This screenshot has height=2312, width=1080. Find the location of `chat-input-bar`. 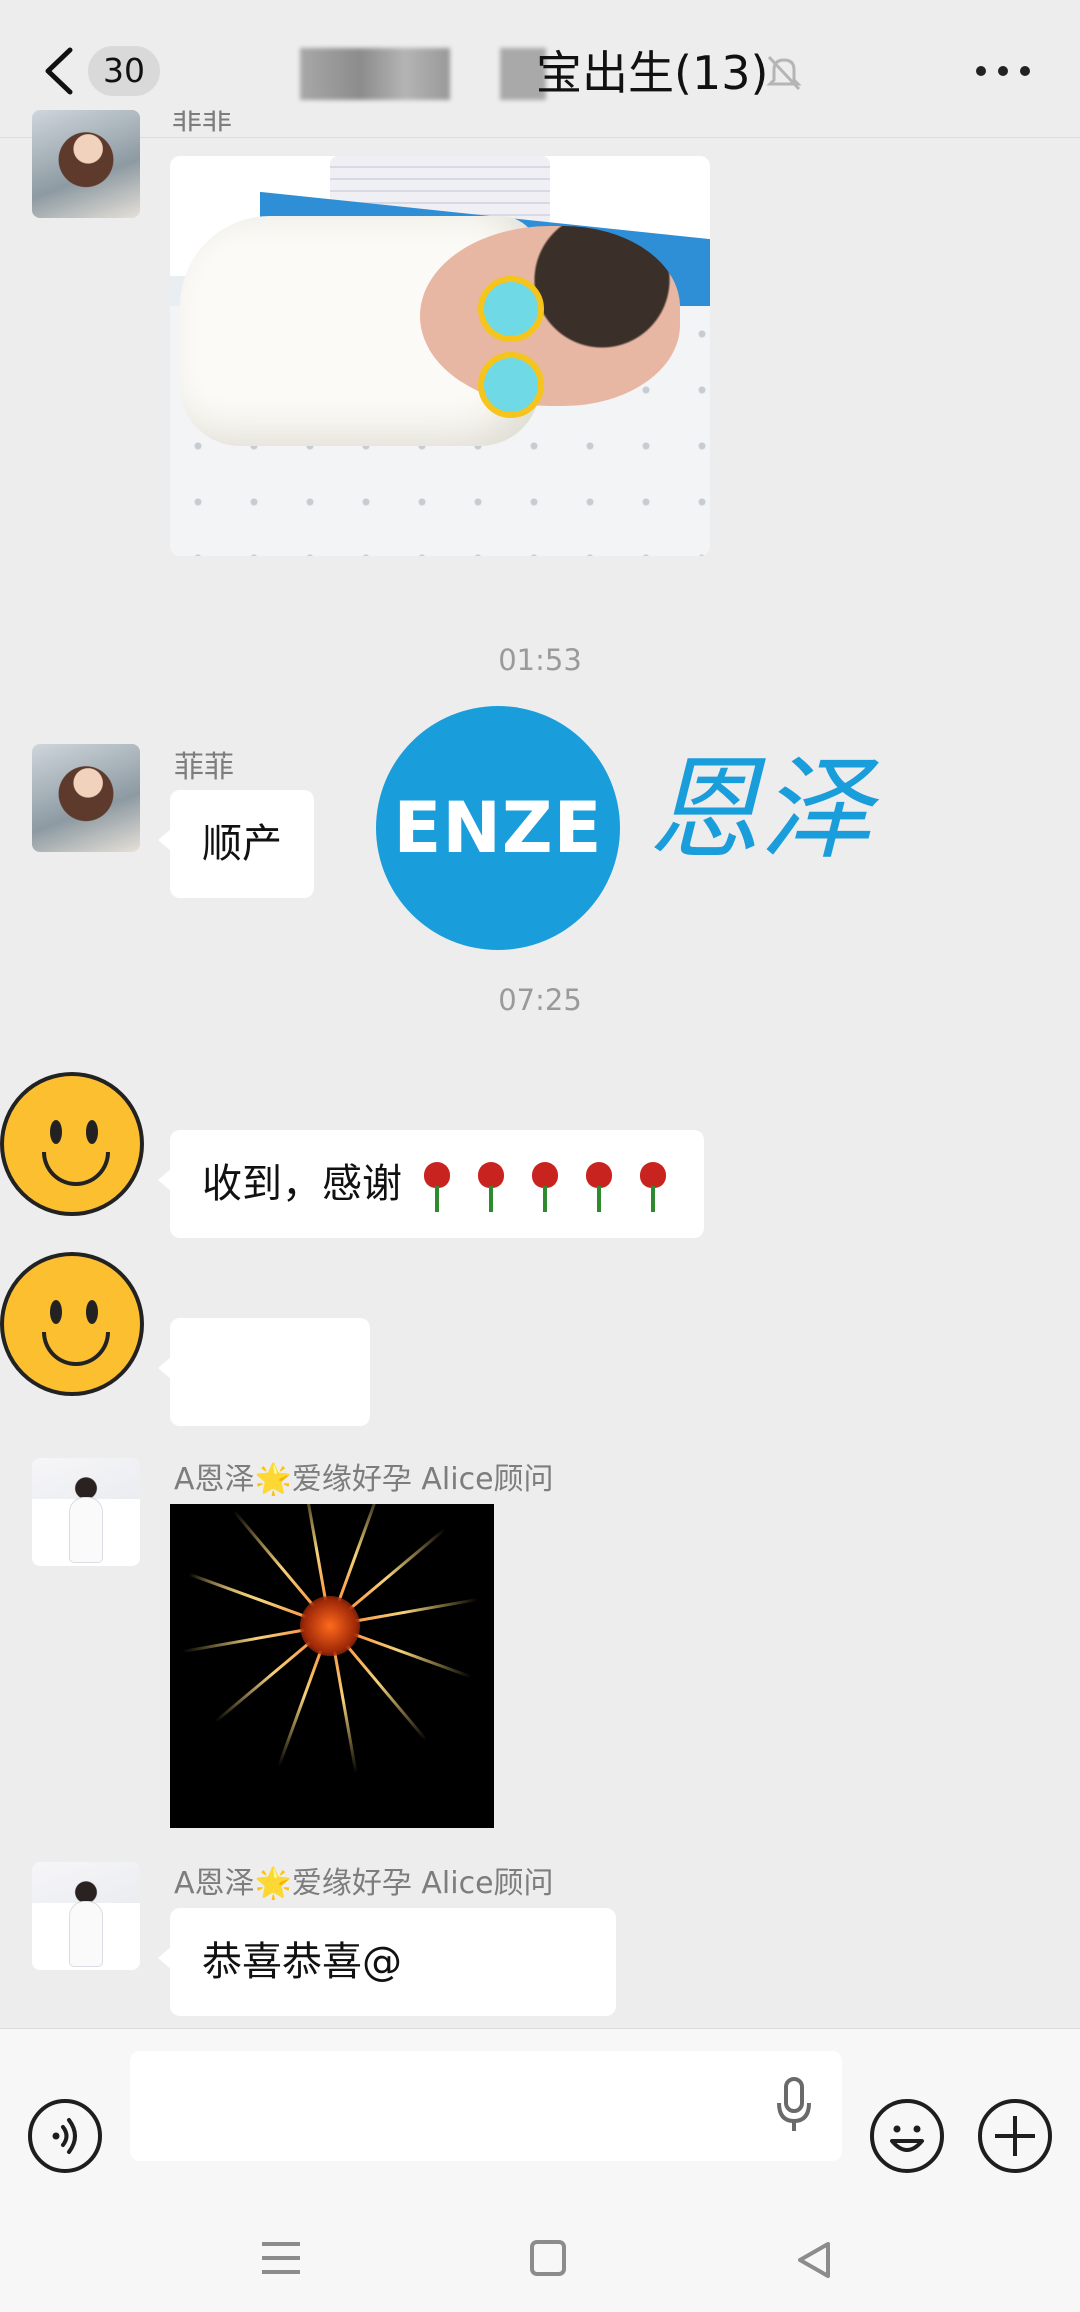

chat-input-bar is located at coordinates (540, 2118).